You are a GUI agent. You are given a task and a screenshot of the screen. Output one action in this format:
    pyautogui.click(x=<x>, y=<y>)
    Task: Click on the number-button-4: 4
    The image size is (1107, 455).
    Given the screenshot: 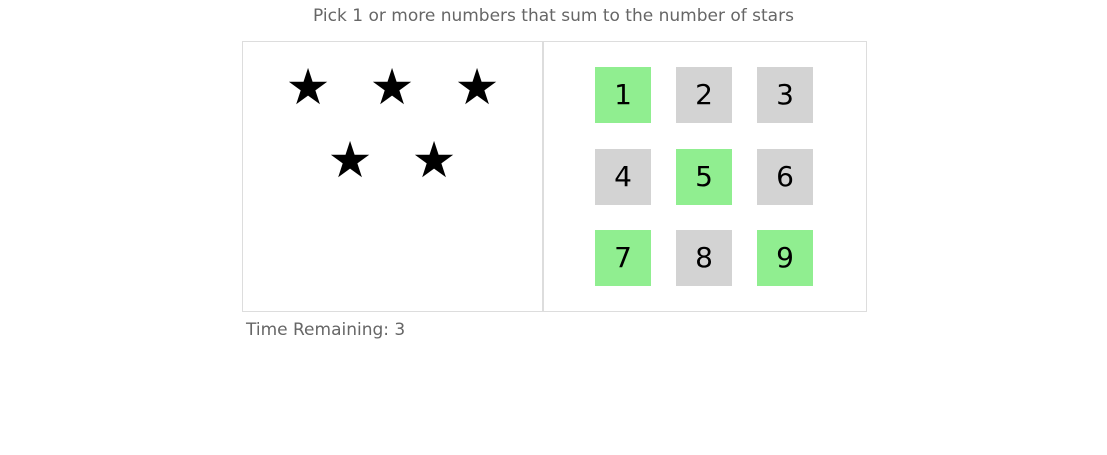 What is the action you would take?
    pyautogui.click(x=623, y=176)
    